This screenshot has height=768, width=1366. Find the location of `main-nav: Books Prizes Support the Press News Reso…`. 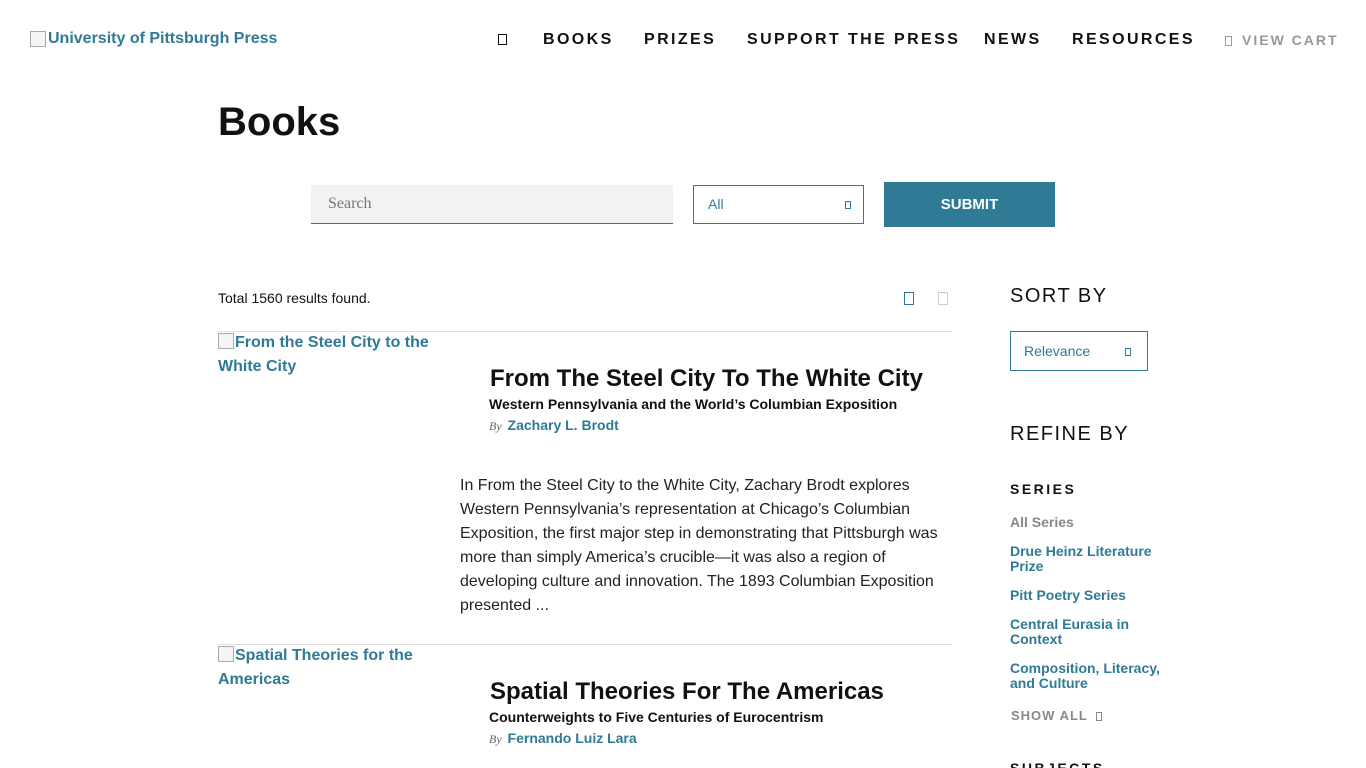

main-nav: Books Prizes Support the Press News Reso… is located at coordinates (683, 40).